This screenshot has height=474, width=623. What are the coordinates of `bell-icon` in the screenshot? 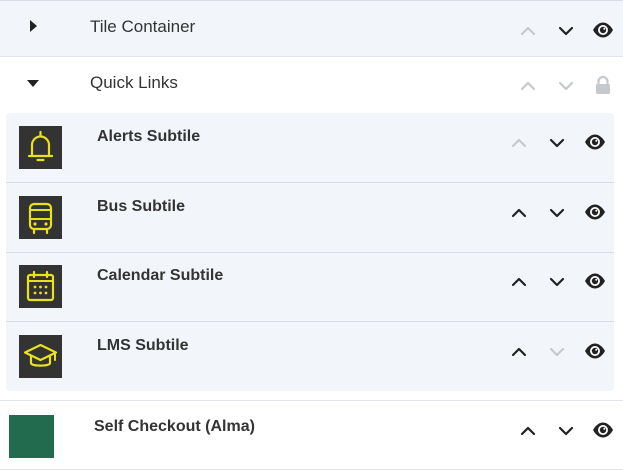 It's located at (40, 146).